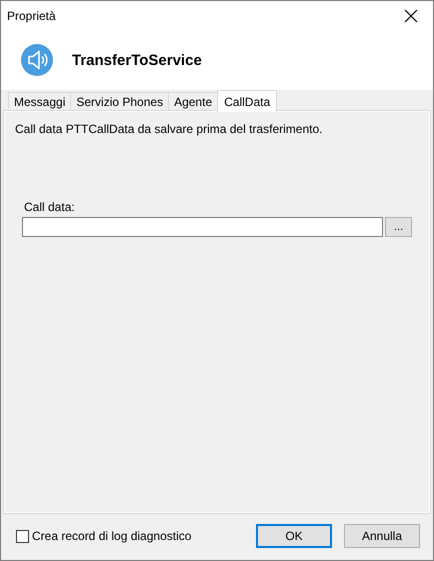 The height and width of the screenshot is (561, 434). I want to click on field-label: Call data:, so click(50, 207).